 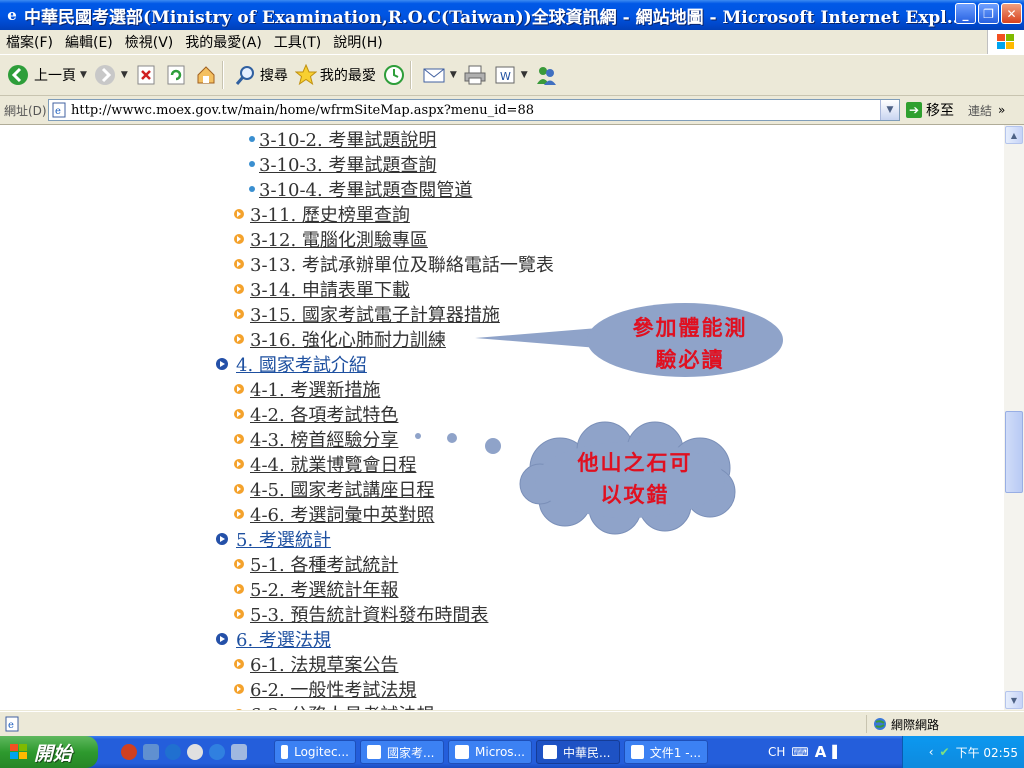 I want to click on sitemap-item-label: 3-12. 電腦化測驗專區, so click(x=339, y=239).